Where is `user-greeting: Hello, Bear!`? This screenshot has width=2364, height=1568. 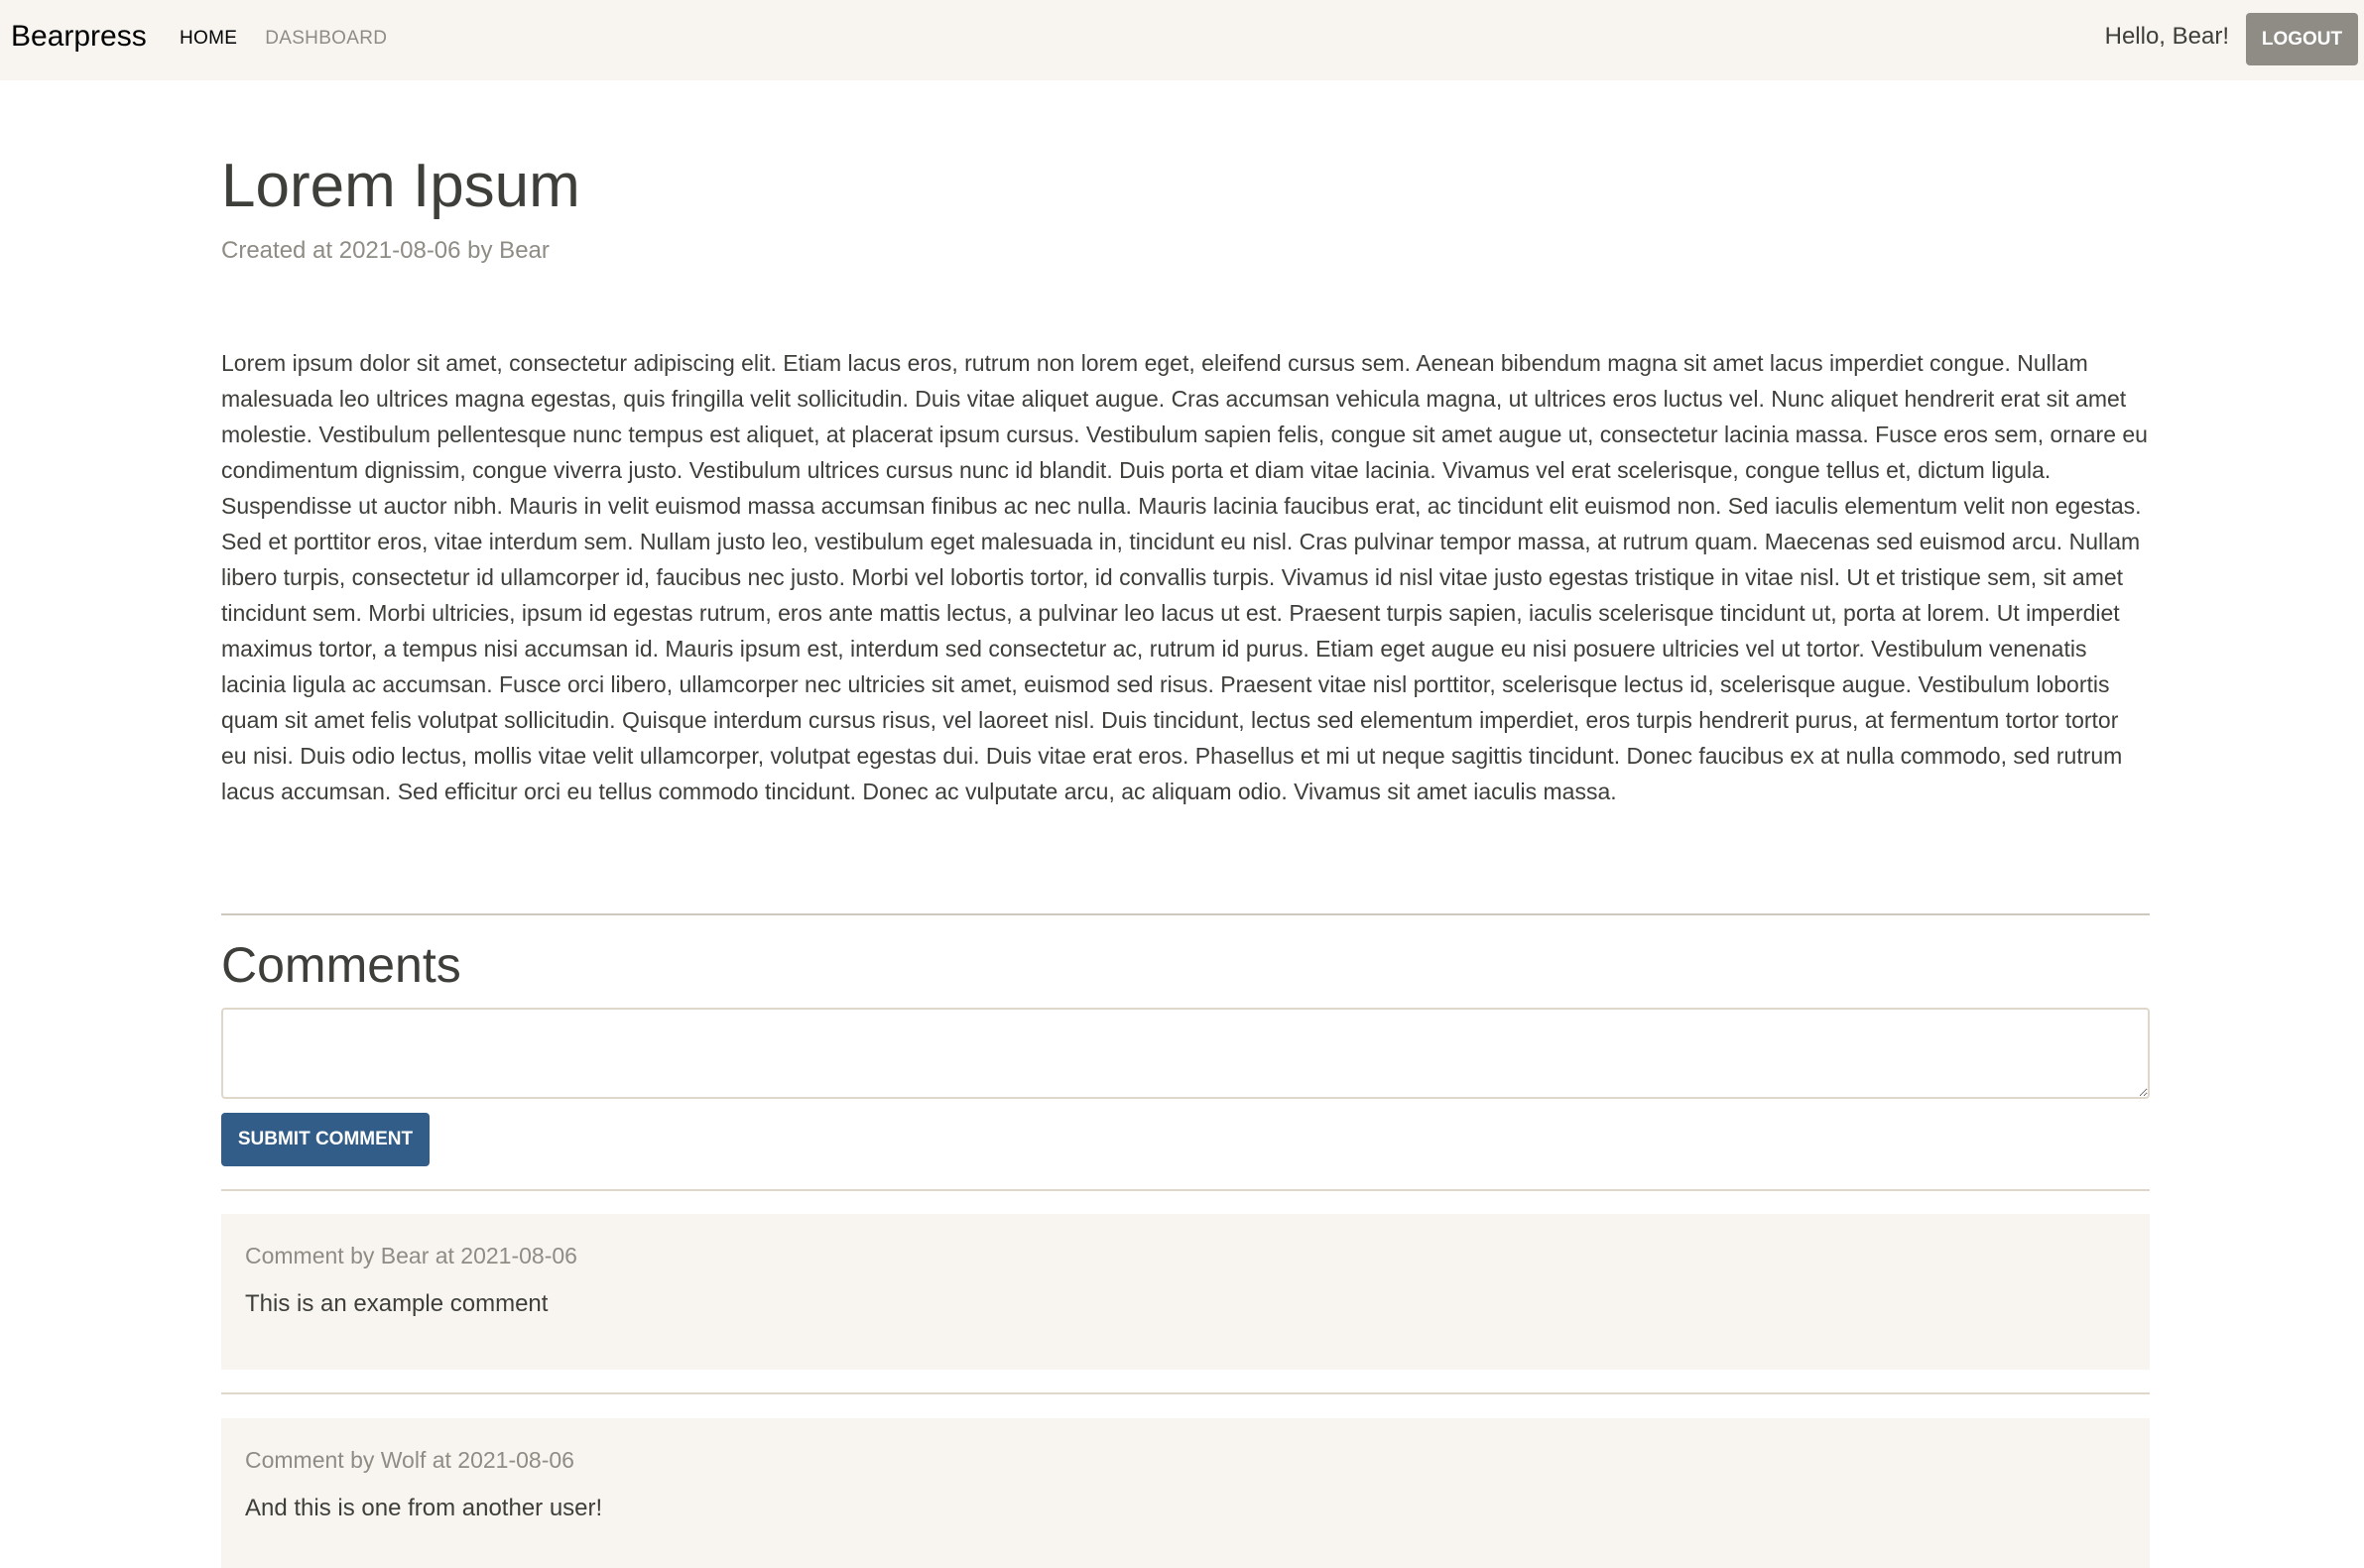
user-greeting: Hello, Bear! is located at coordinates (2166, 36).